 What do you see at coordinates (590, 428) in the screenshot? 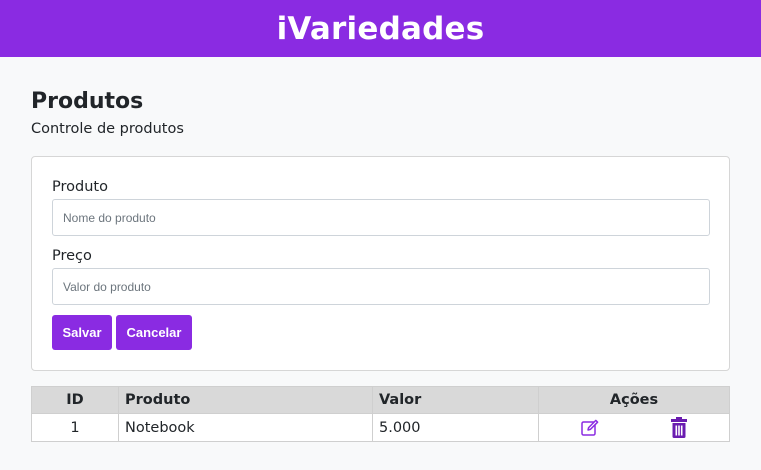
I see `edit-icon` at bounding box center [590, 428].